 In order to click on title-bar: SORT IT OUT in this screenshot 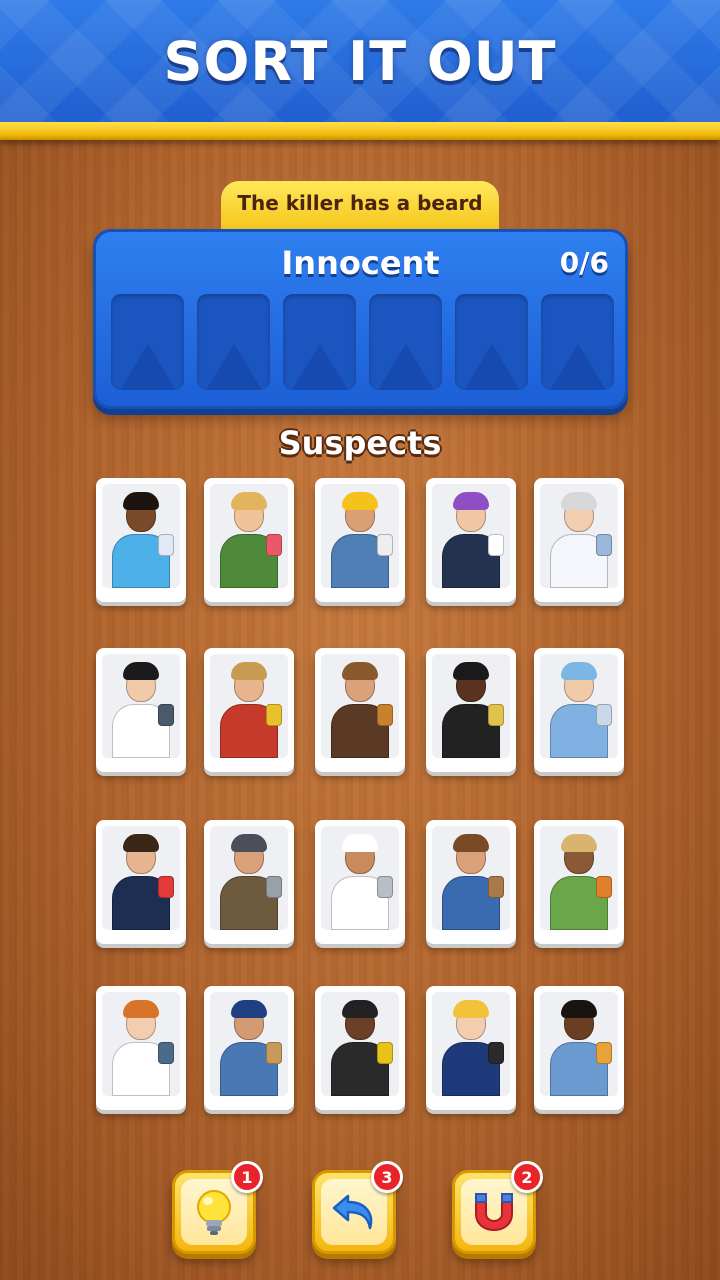, I will do `click(360, 61)`.